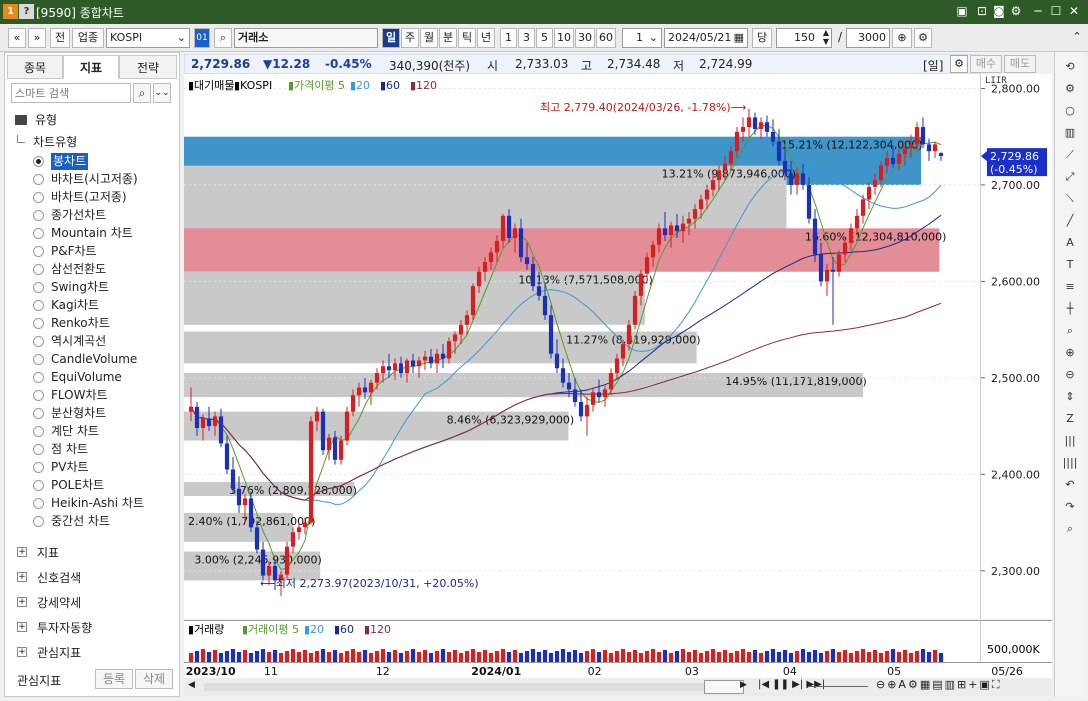 Image resolution: width=1088 pixels, height=701 pixels. What do you see at coordinates (162, 93) in the screenshot?
I see `expand-down-icon: ⌄⌄` at bounding box center [162, 93].